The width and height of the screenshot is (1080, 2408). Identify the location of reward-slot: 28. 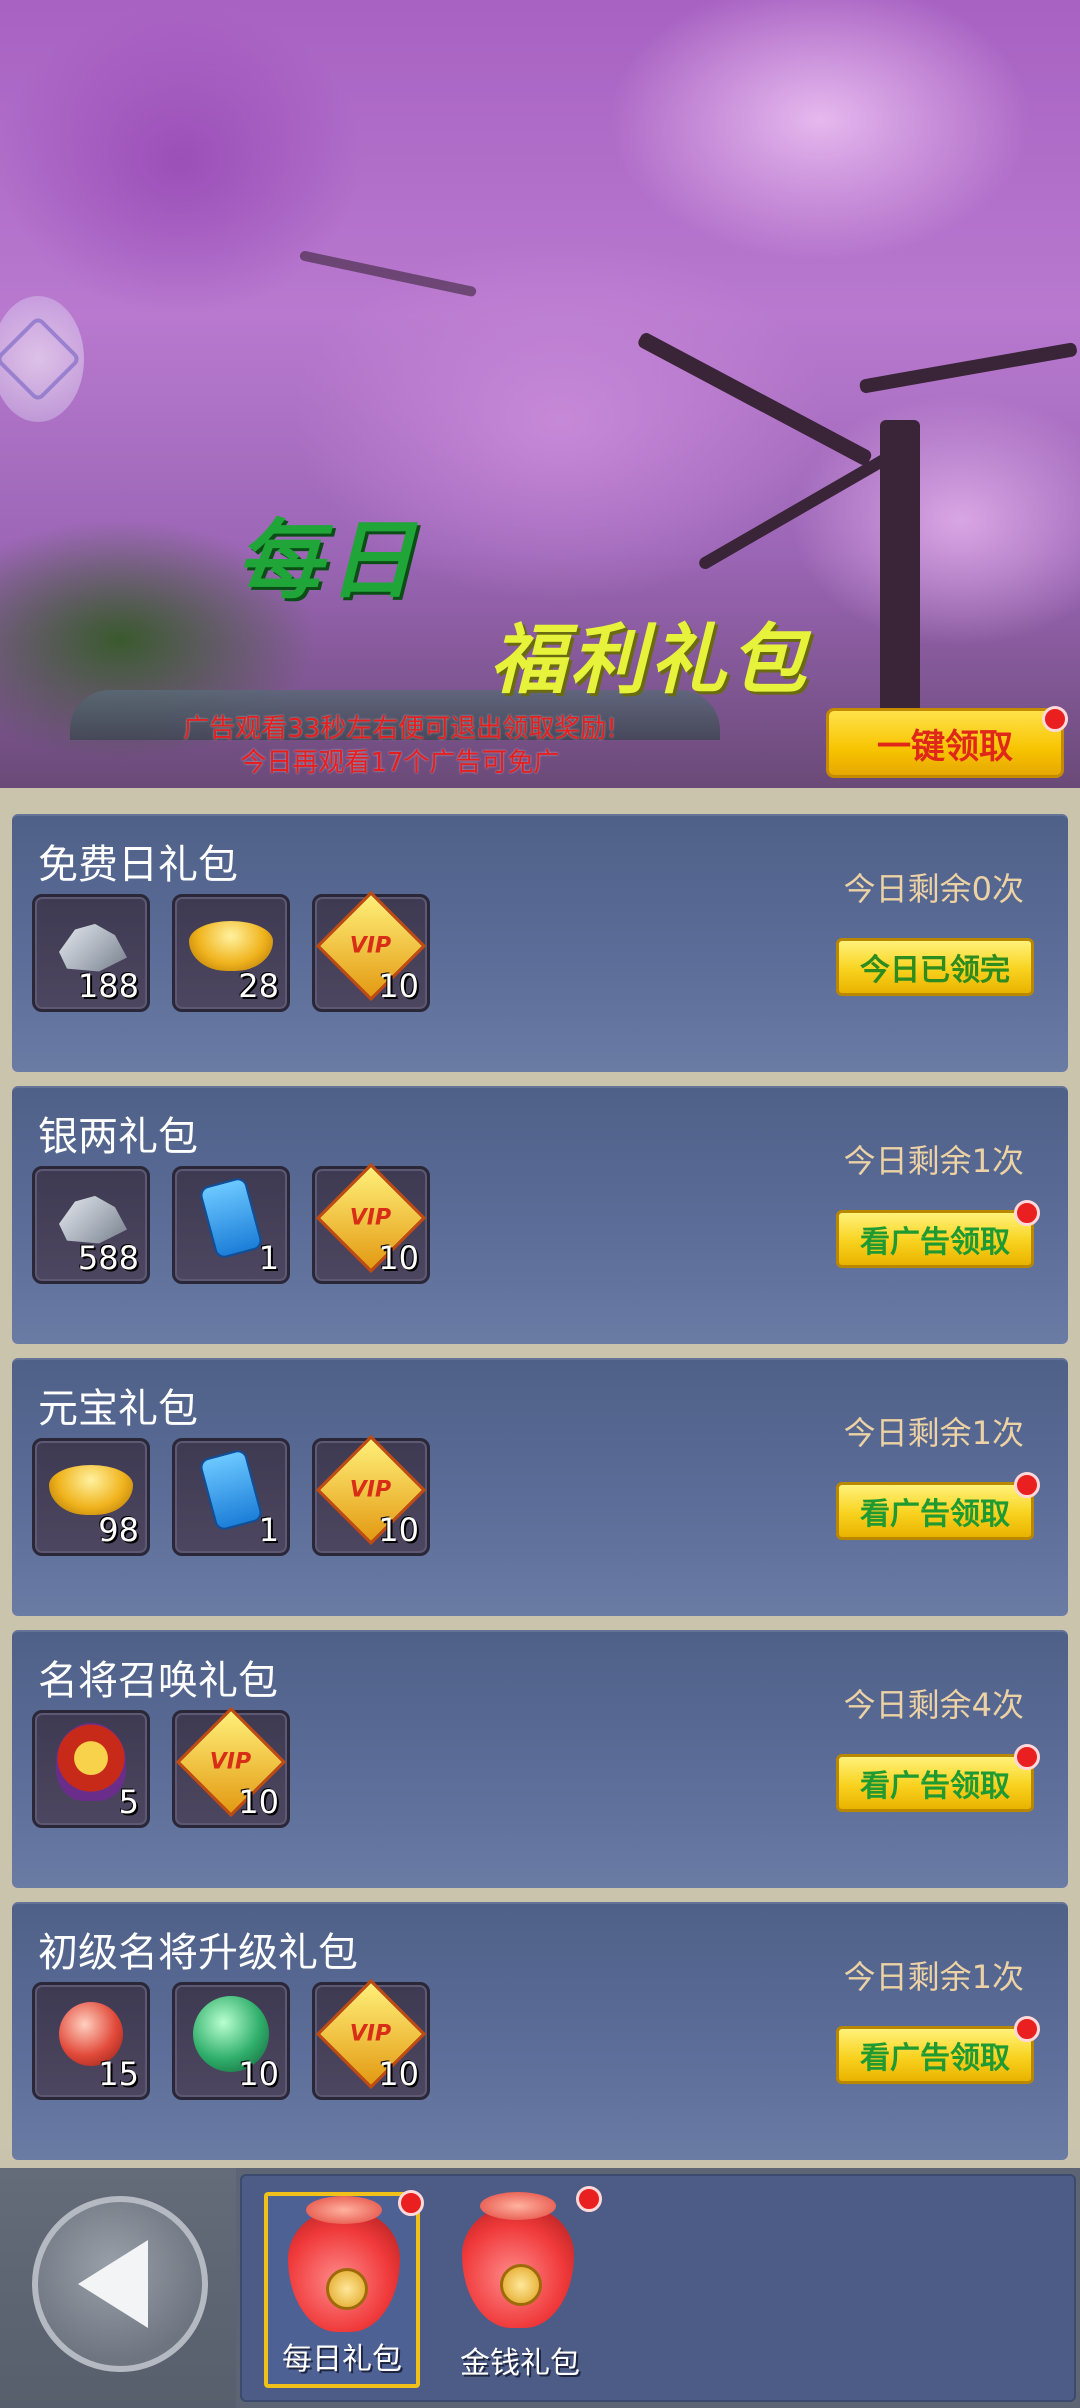
(231, 953).